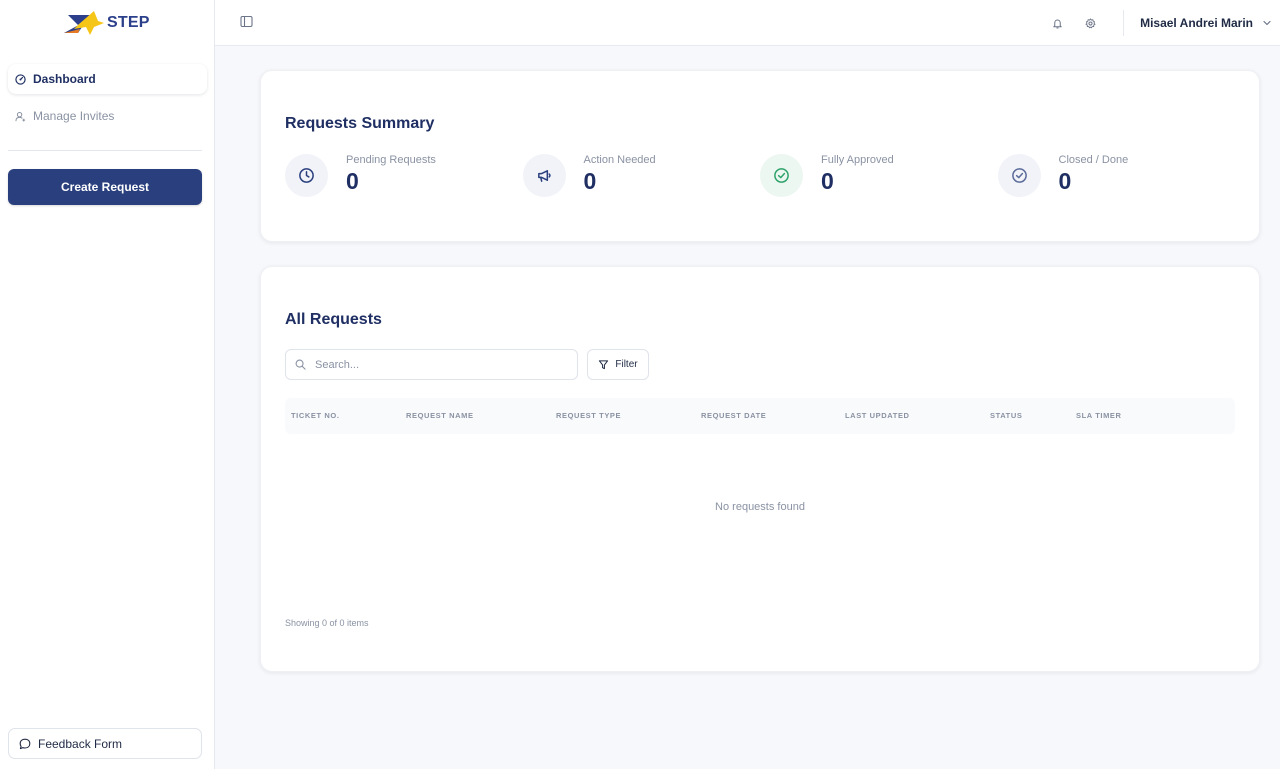 The height and width of the screenshot is (769, 1280). I want to click on sidebar-toggle-button, so click(246, 24).